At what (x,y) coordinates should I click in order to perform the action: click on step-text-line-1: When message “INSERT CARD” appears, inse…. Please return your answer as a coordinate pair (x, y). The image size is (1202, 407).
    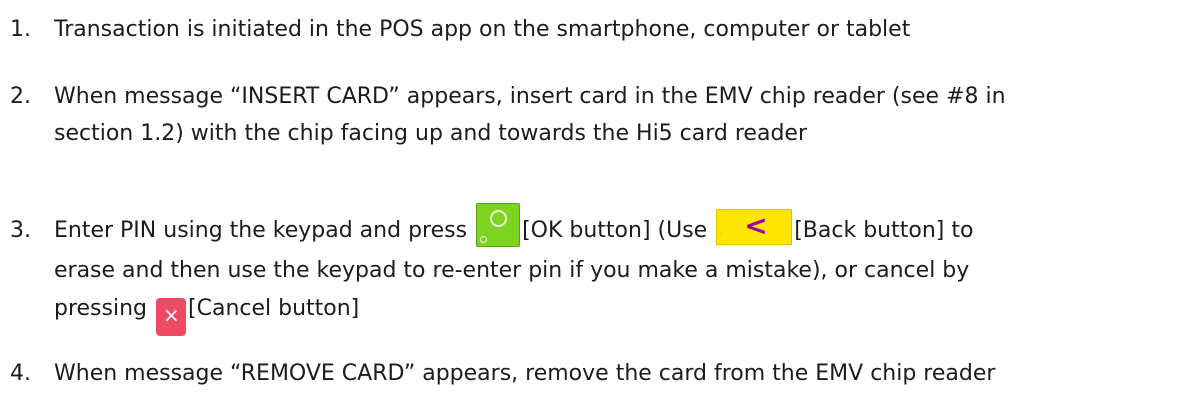
    Looking at the image, I should click on (530, 96).